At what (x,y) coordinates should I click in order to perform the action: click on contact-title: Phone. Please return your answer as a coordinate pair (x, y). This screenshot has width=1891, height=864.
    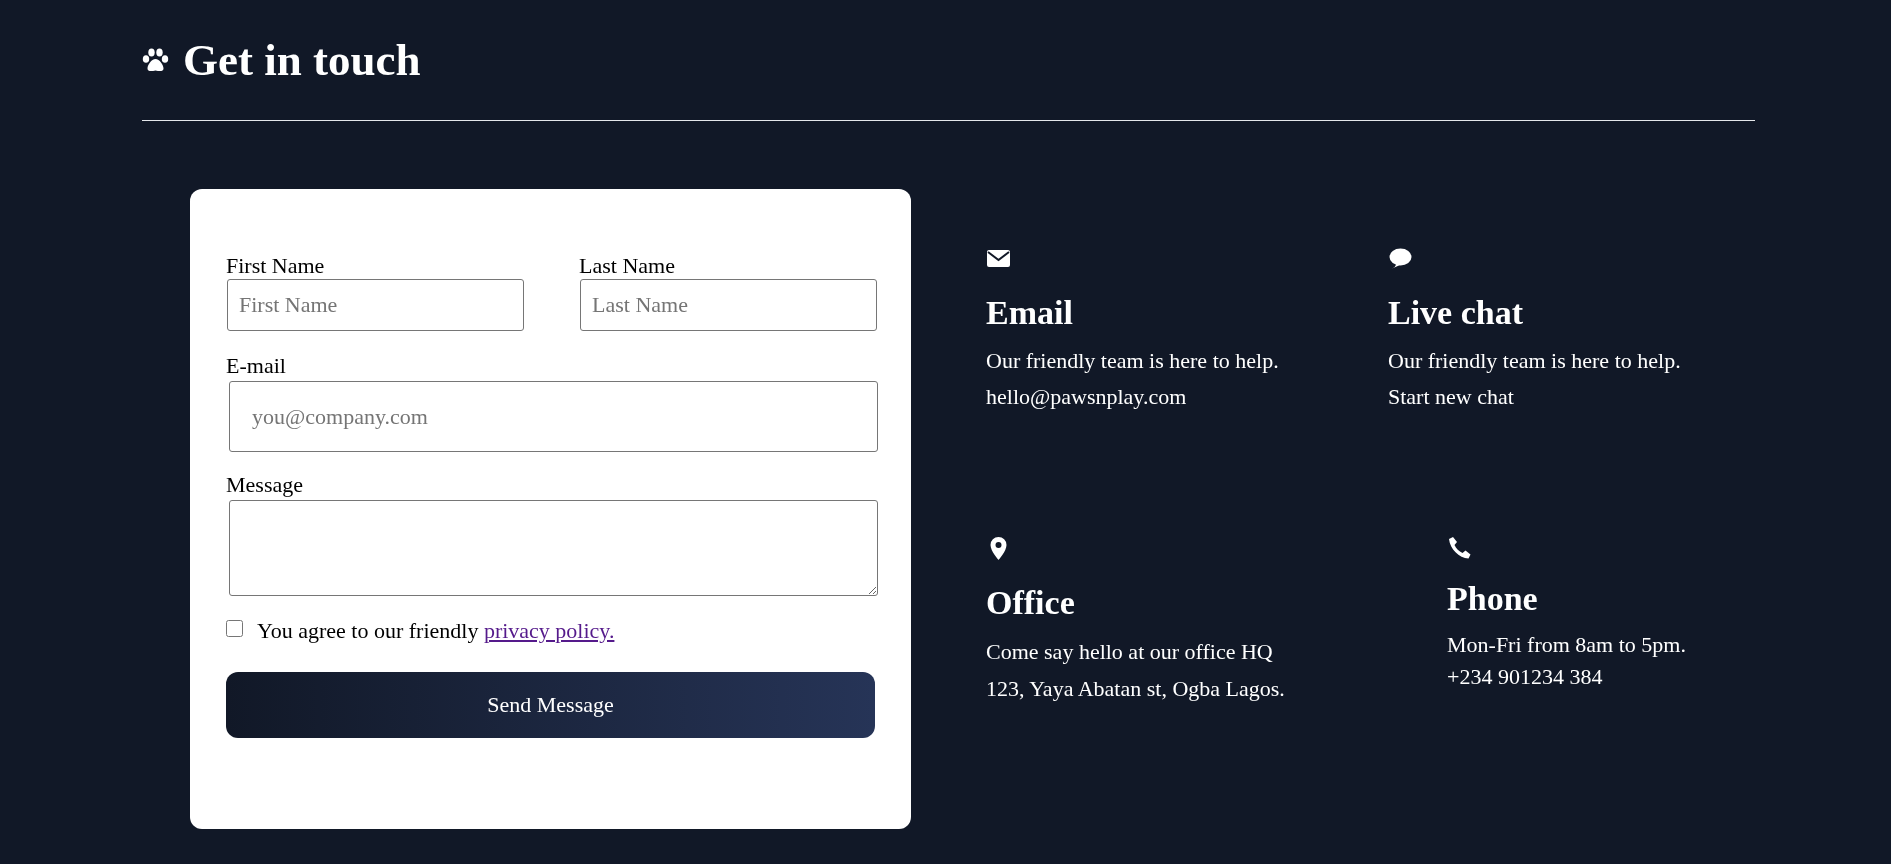
    Looking at the image, I should click on (1493, 599).